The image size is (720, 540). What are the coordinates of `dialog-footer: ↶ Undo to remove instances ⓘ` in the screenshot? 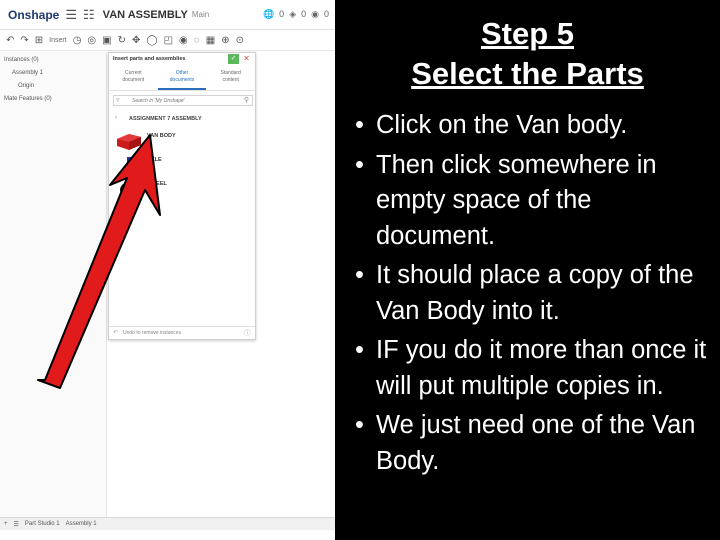 It's located at (182, 332).